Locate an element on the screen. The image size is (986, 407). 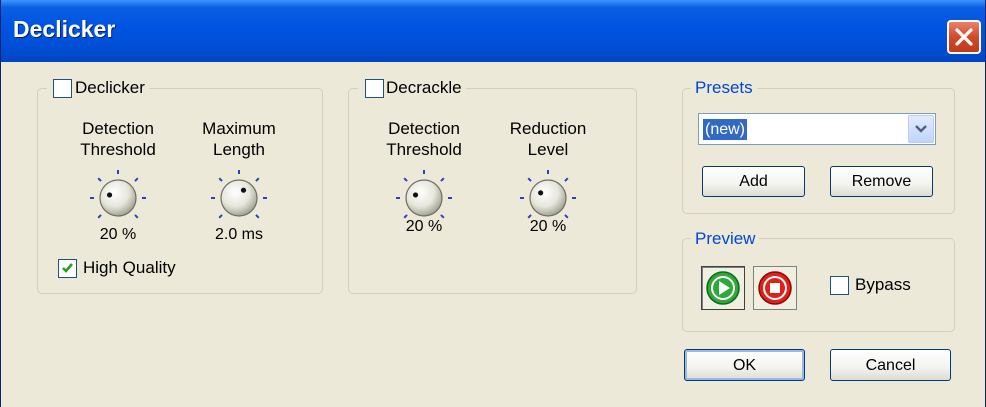
stop-button is located at coordinates (775, 288).